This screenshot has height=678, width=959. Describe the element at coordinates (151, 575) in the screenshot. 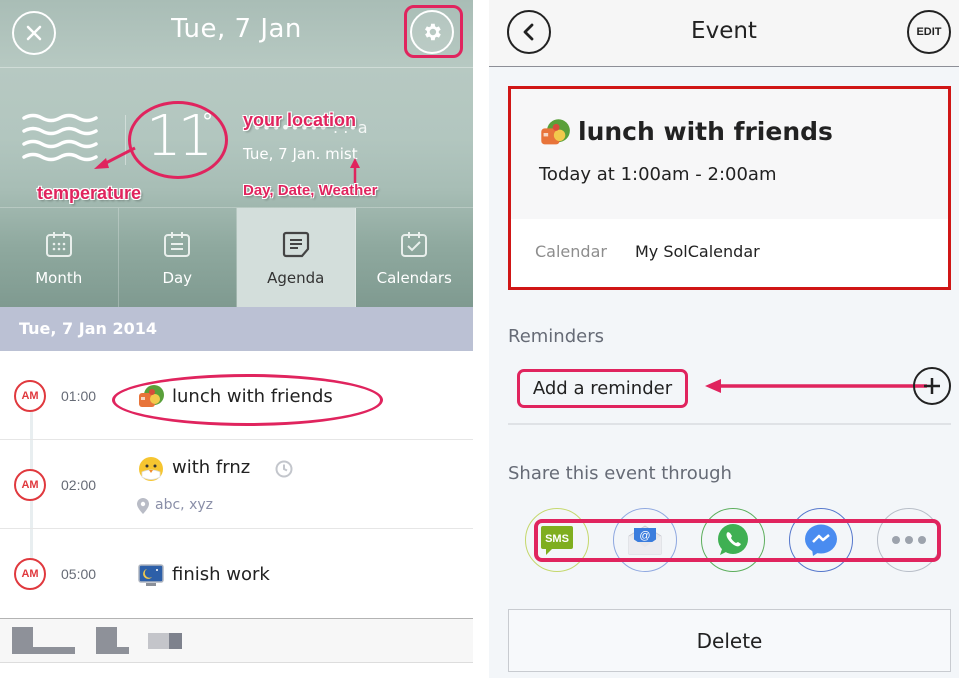

I see `monitor-night-icon` at that location.